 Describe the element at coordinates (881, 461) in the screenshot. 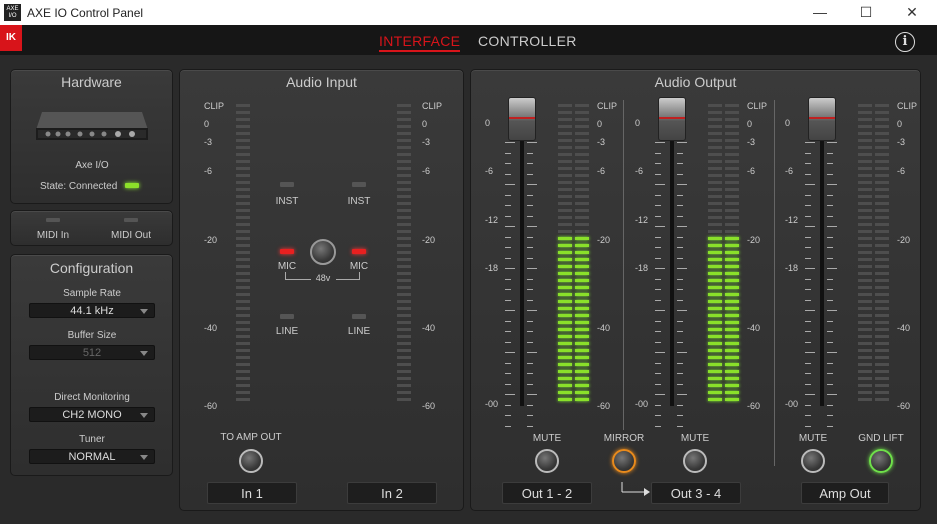

I see `gnd-lift-knob` at that location.